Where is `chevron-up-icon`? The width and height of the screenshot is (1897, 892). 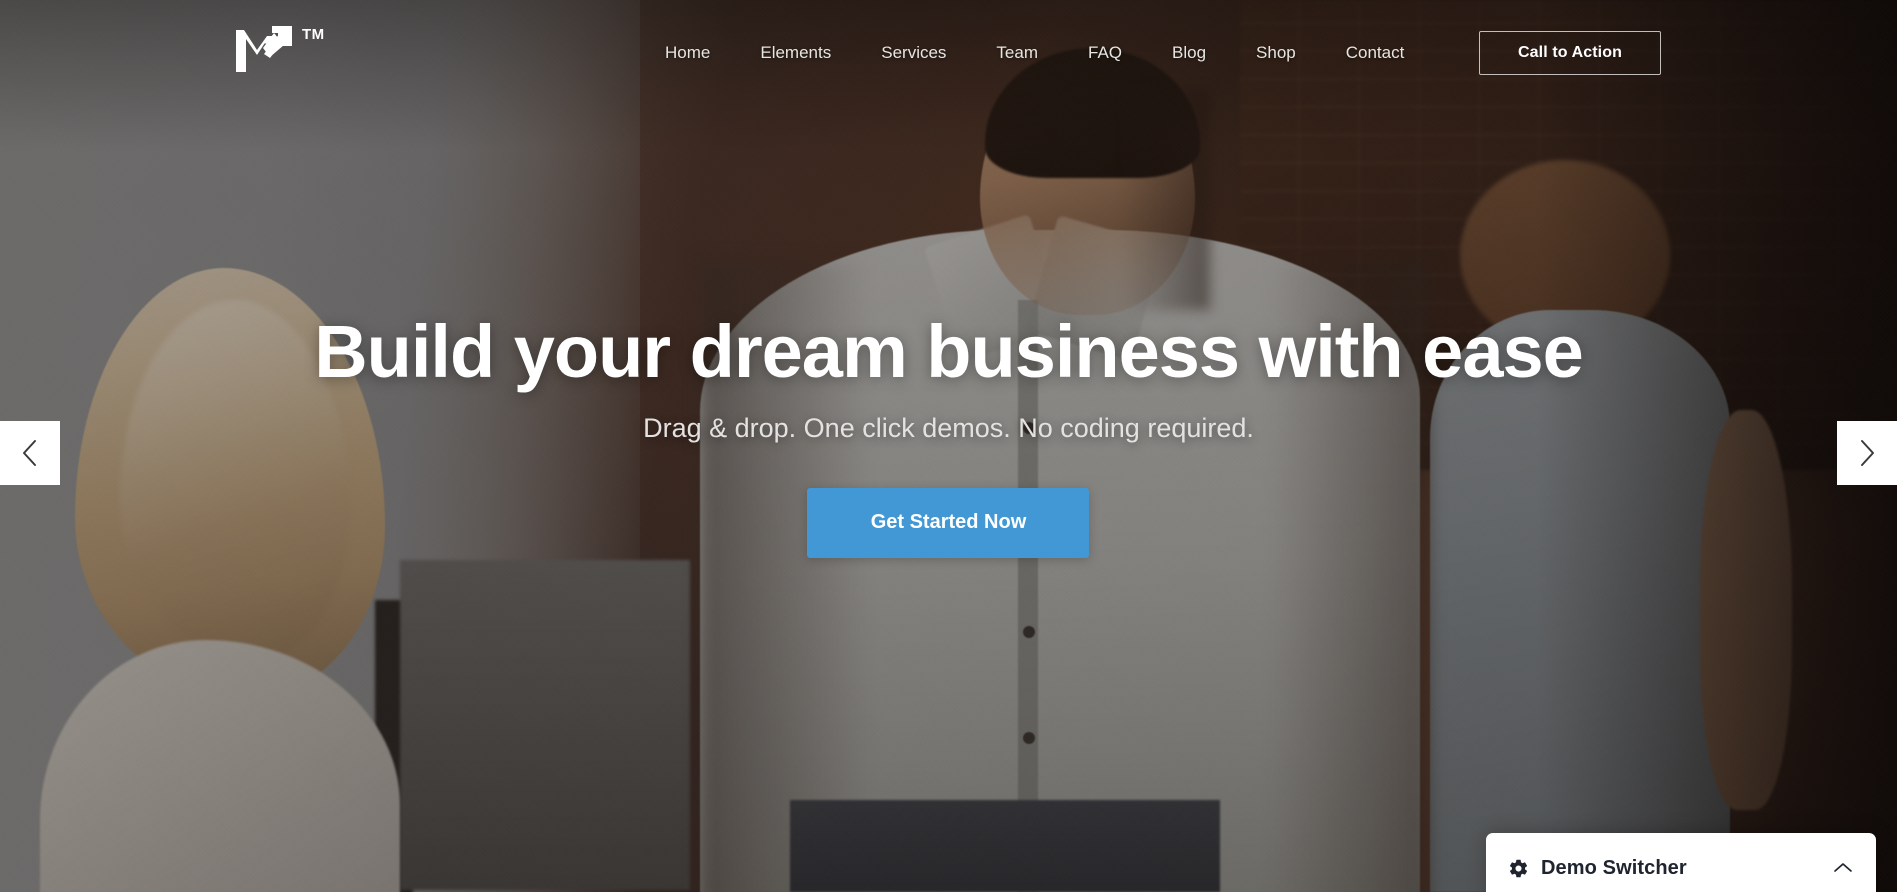 chevron-up-icon is located at coordinates (1843, 868).